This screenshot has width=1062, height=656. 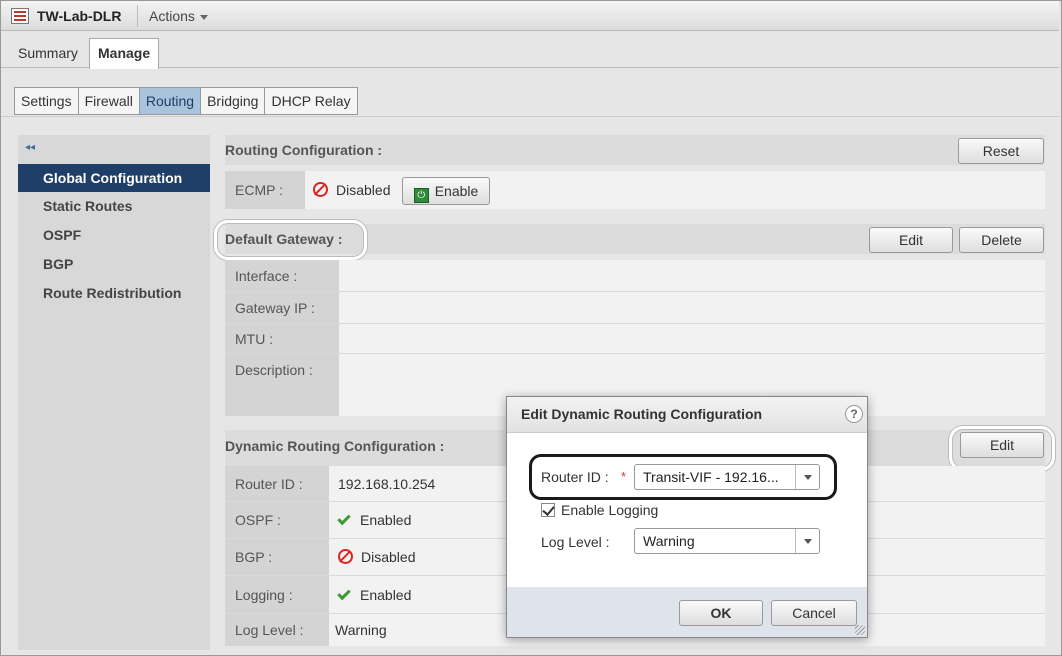 I want to click on cancel-button: Cancel, so click(x=814, y=613).